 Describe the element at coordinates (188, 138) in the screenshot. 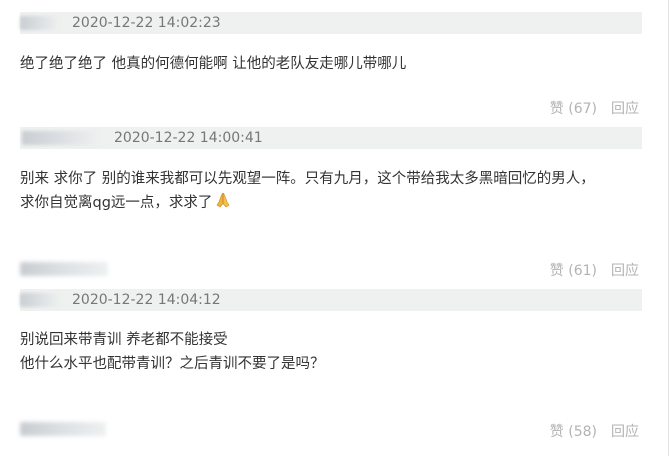

I see `comment-timestamp: 2020-12-22 14:00:41` at that location.